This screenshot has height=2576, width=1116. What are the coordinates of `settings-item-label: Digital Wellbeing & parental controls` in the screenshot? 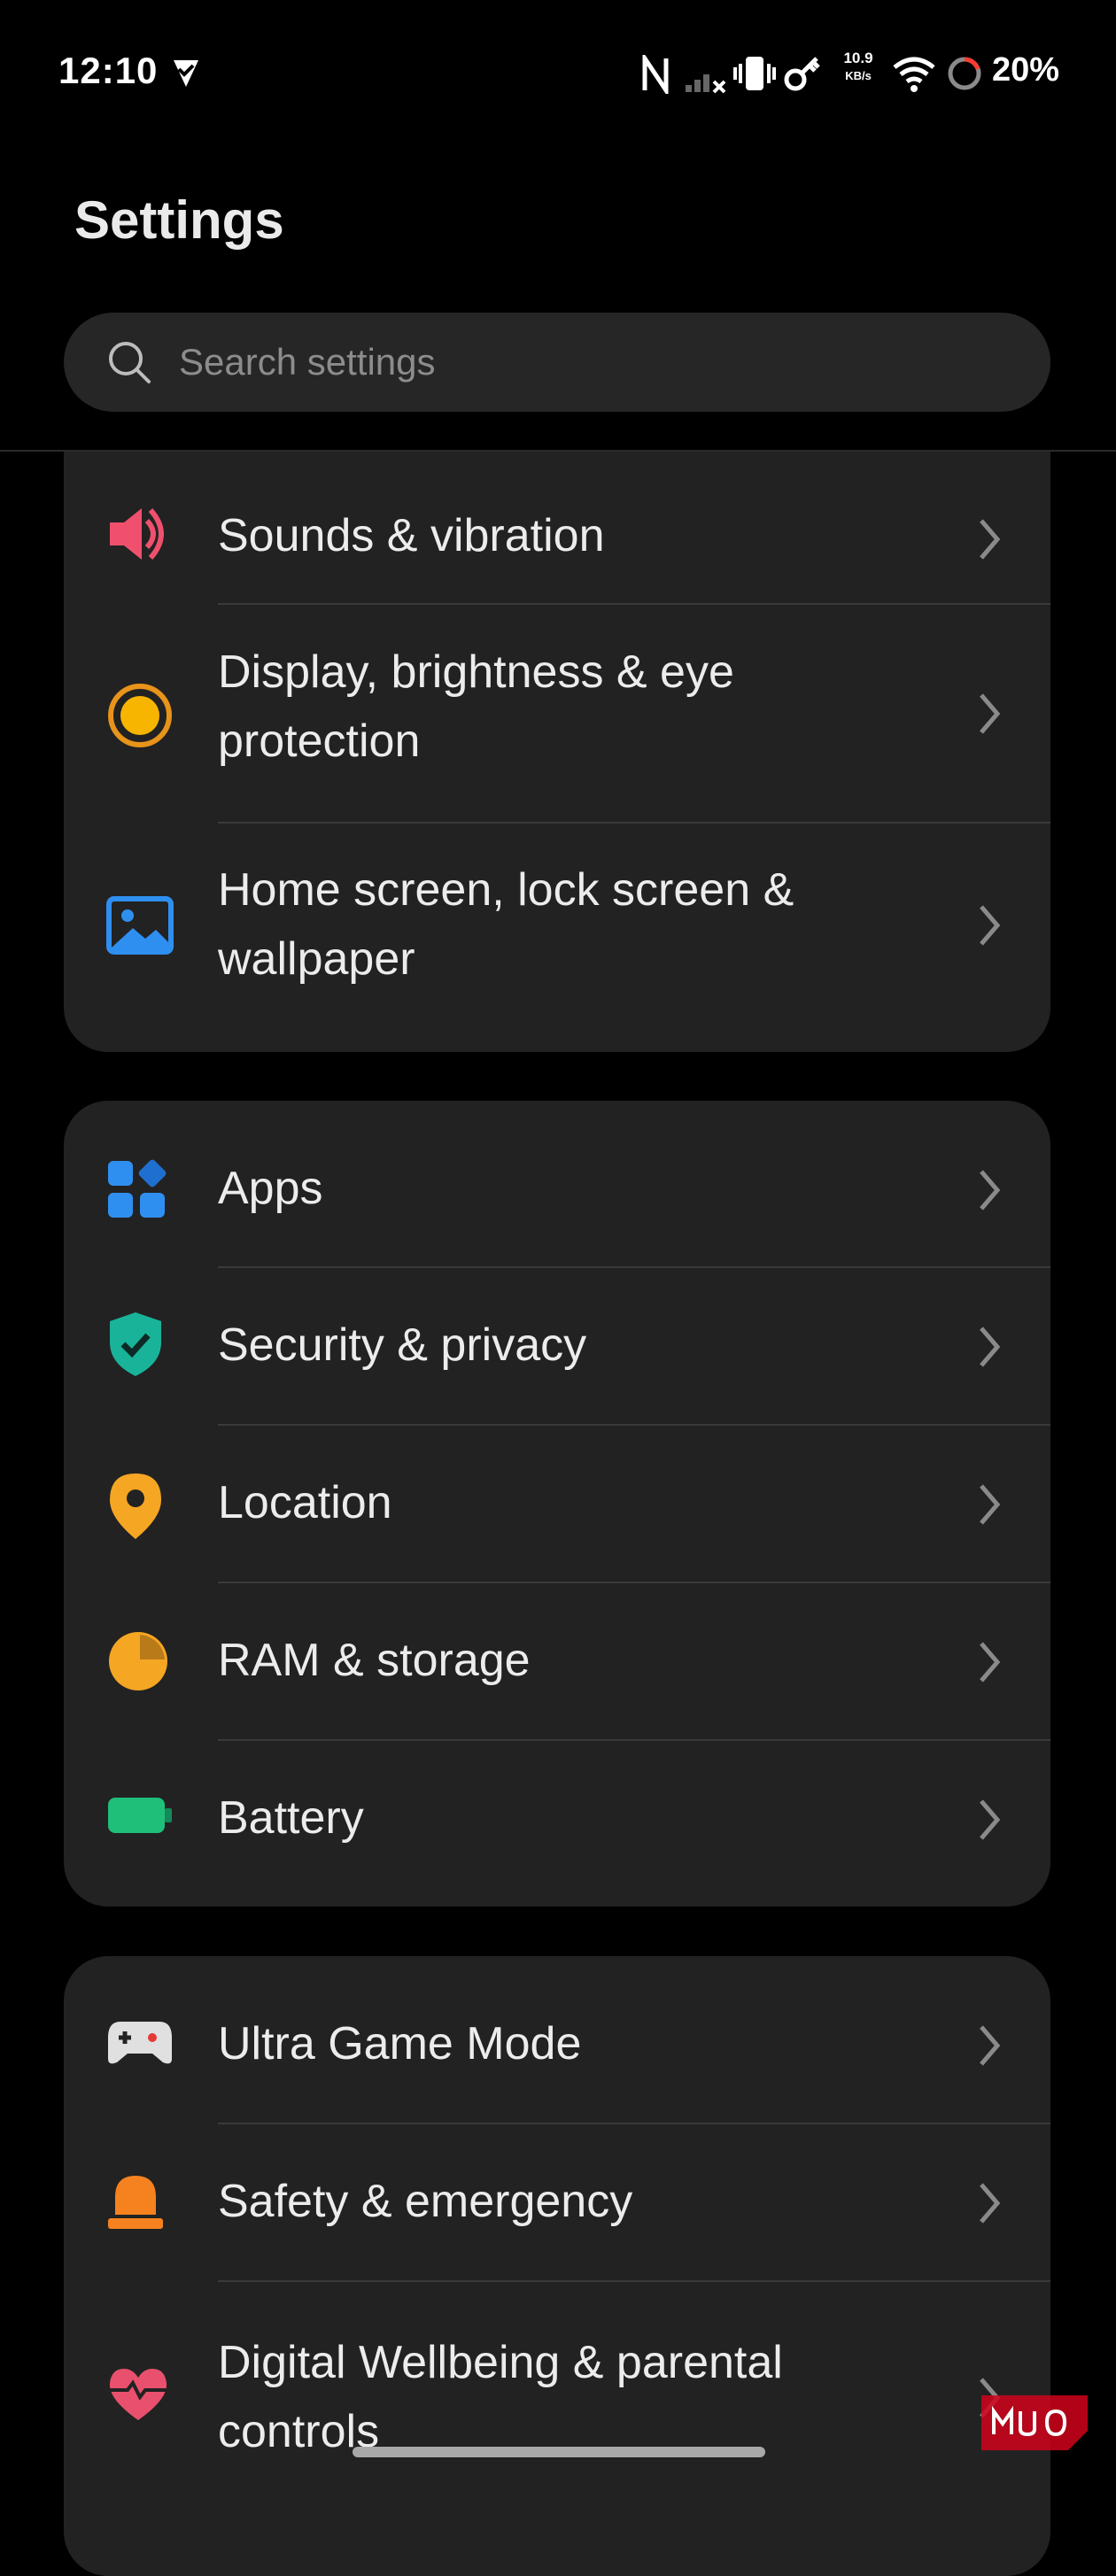 It's located at (500, 2397).